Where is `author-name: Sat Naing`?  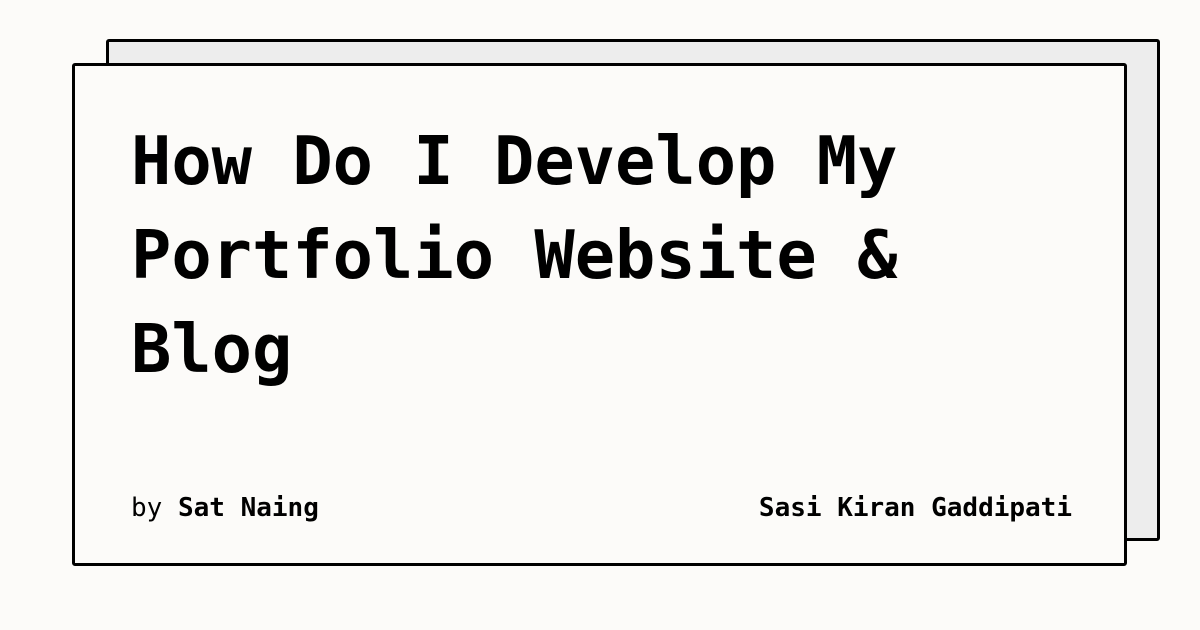
author-name: Sat Naing is located at coordinates (248, 508).